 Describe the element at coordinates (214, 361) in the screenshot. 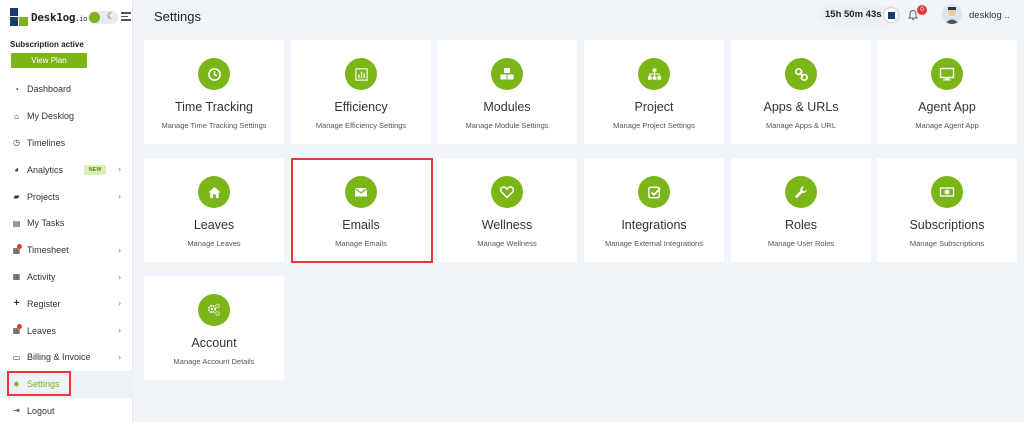

I see `card-subtitle: Manage Account Details` at that location.